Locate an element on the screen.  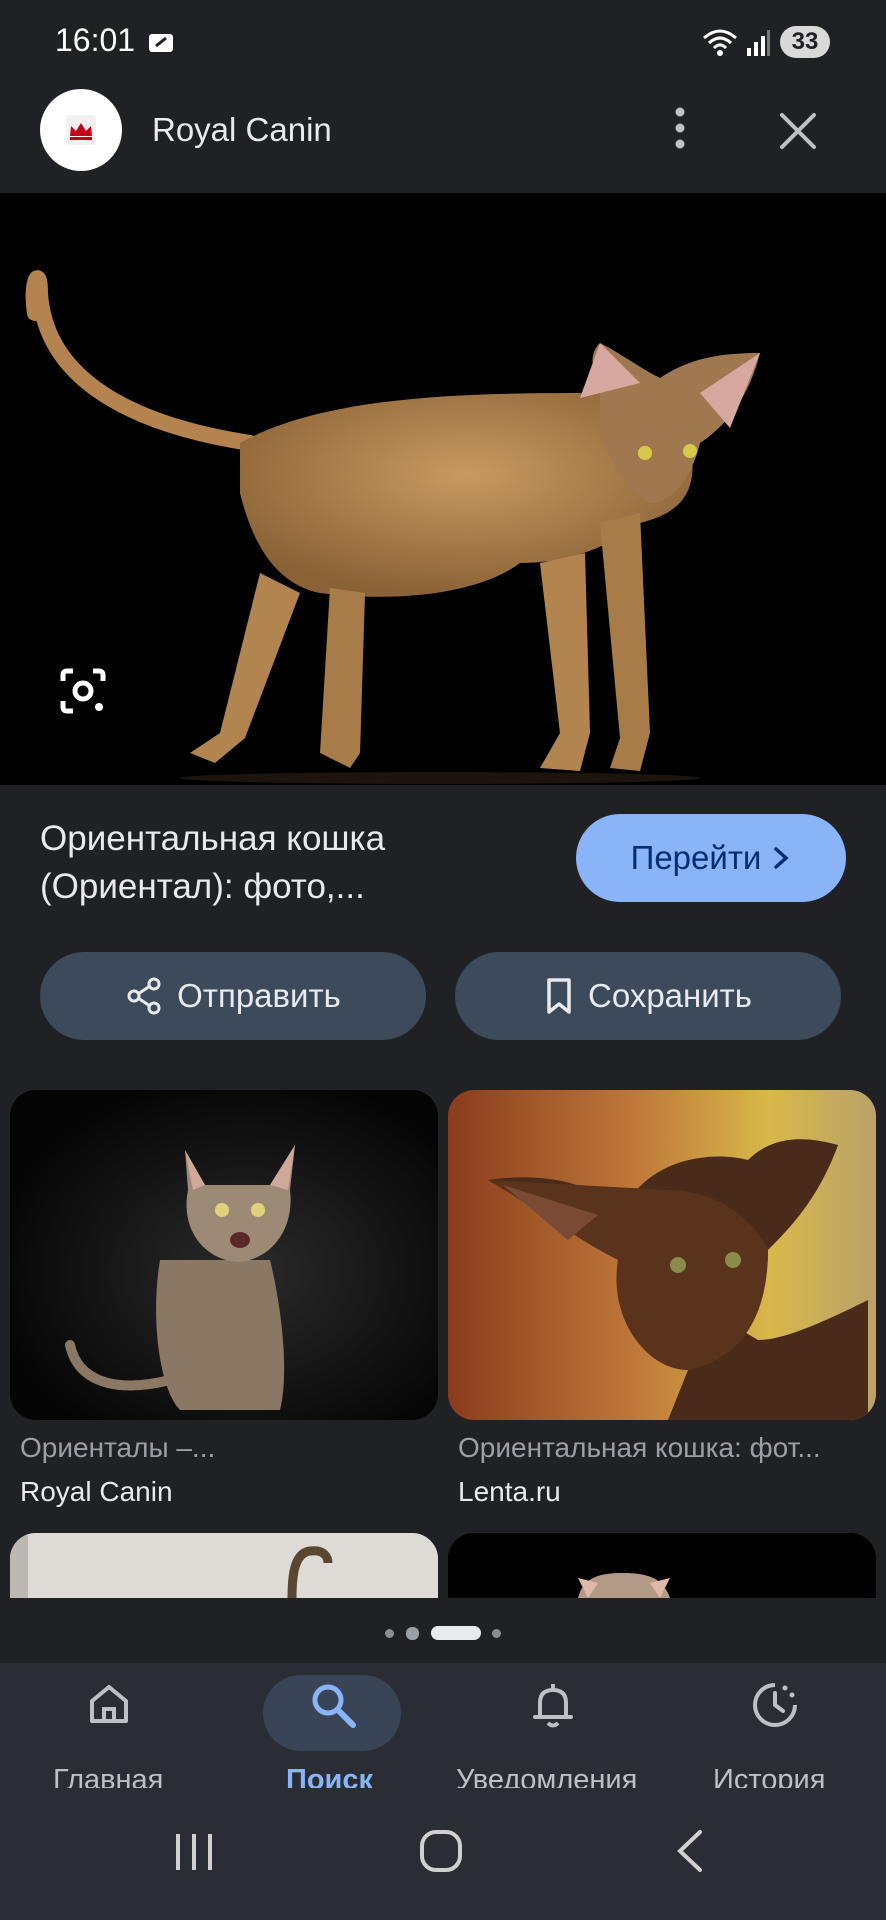
bell-icon is located at coordinates (553, 1706).